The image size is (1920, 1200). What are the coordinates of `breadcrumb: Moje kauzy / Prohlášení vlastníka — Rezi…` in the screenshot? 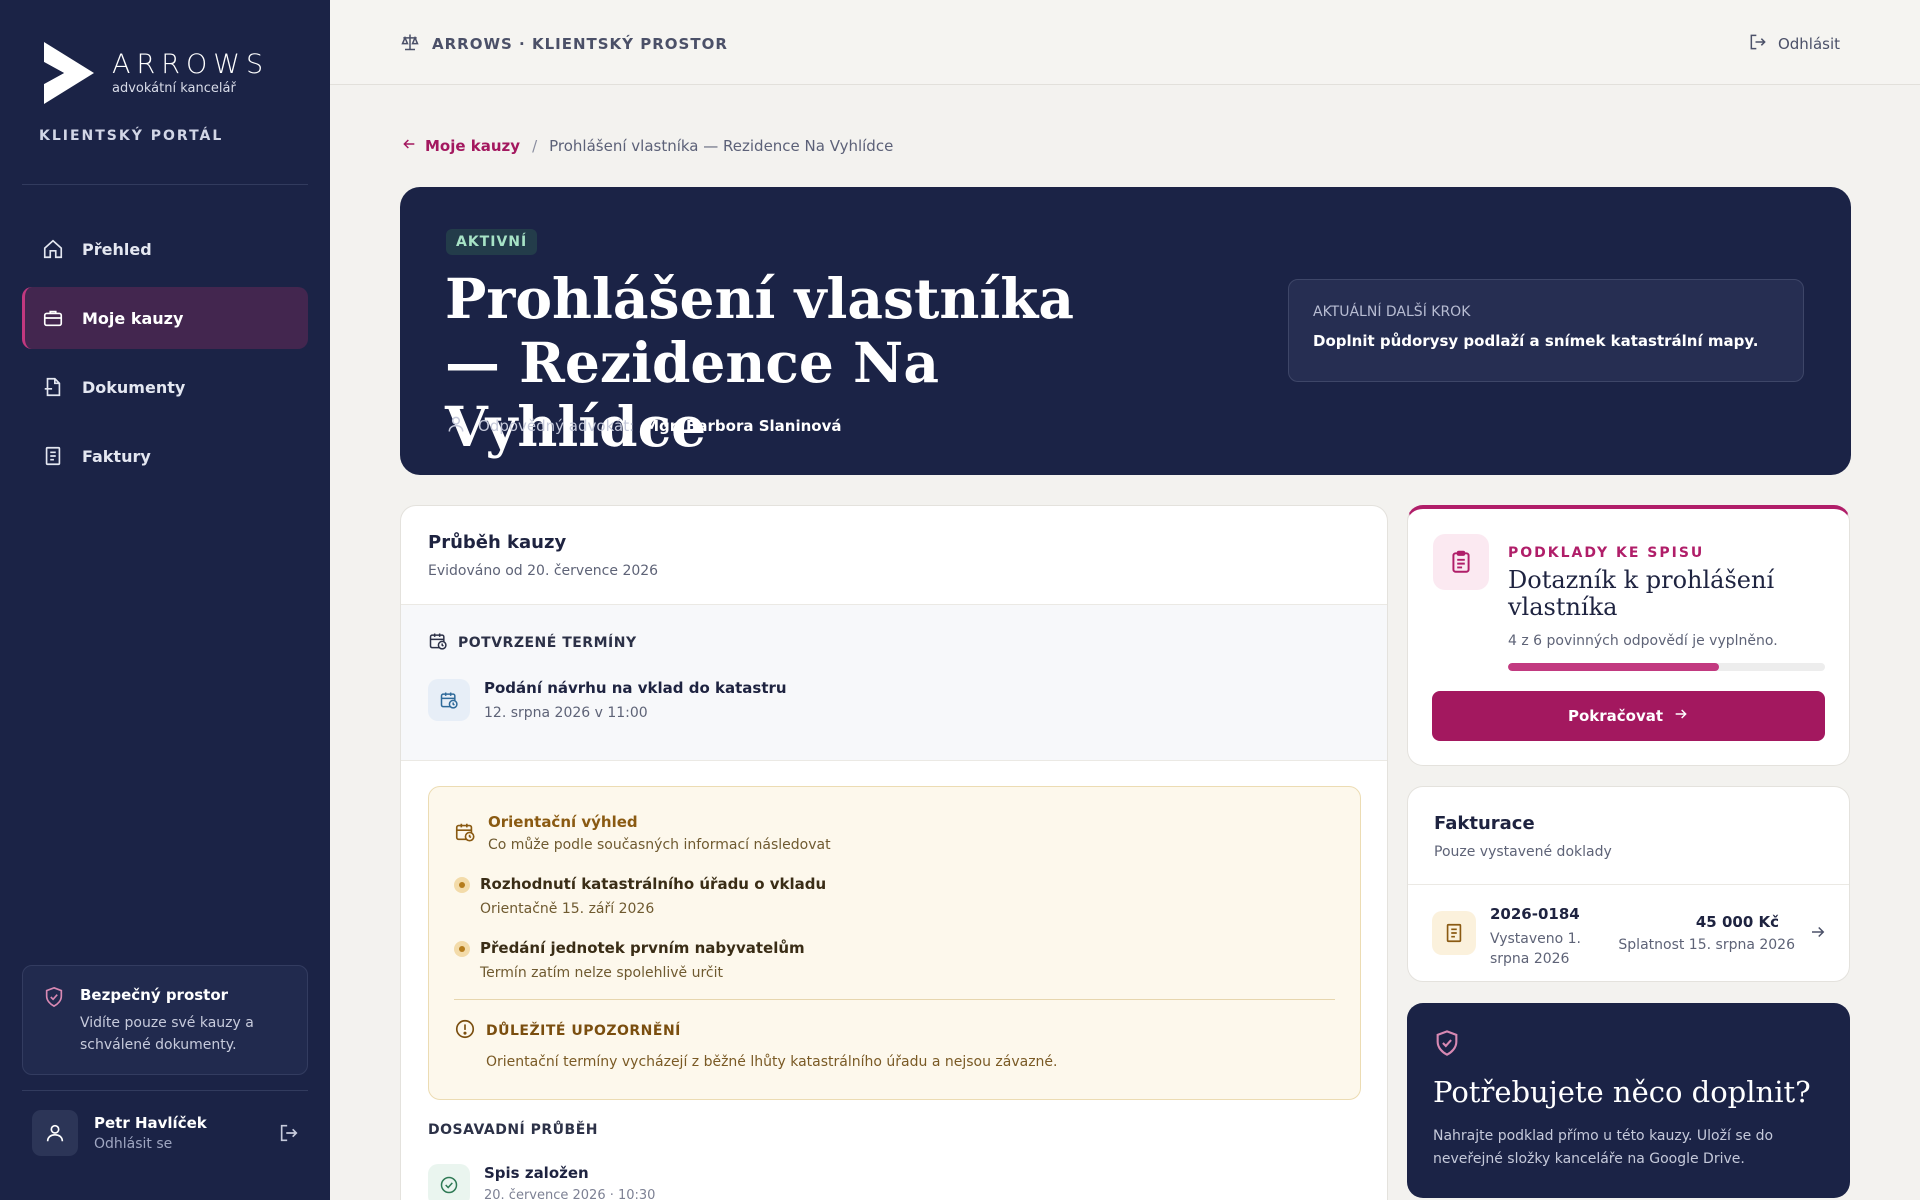 It's located at (647, 146).